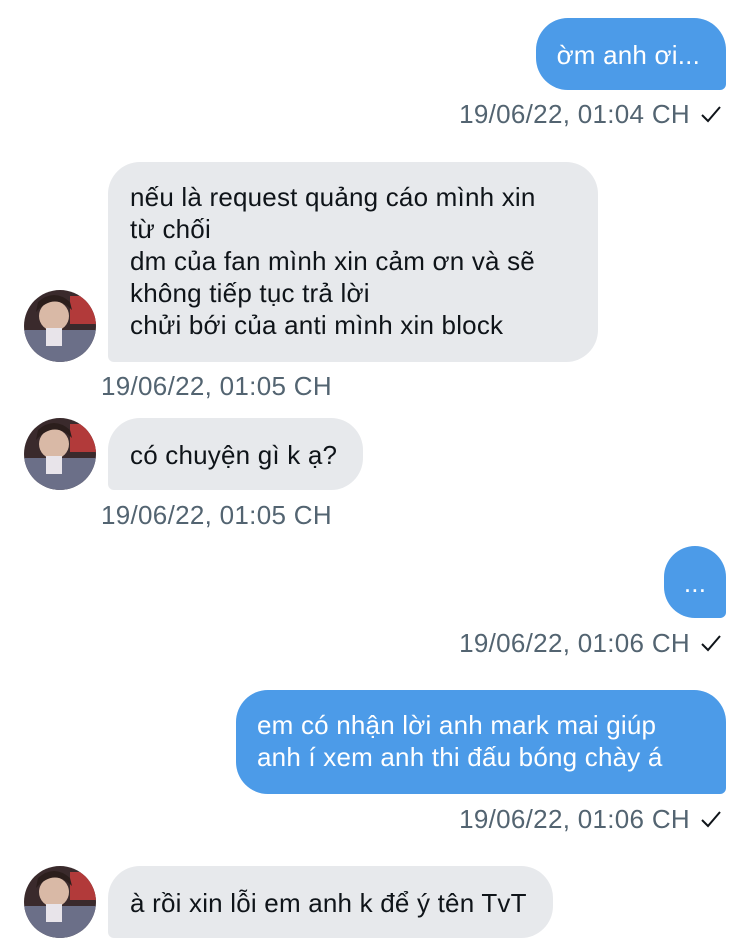 The width and height of the screenshot is (750, 946). Describe the element at coordinates (330, 902) in the screenshot. I see `message-bubble-incoming: à rồi xin lỗi em anh k để ý tên TvT` at that location.